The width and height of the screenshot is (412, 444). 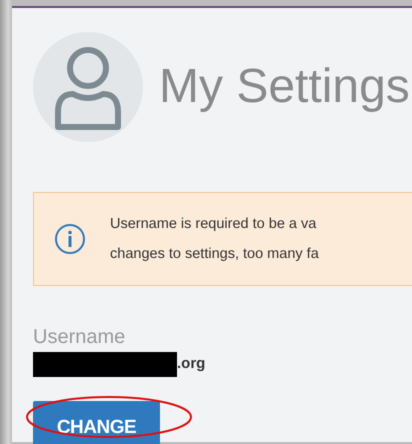 I want to click on field-label: Username, so click(x=79, y=337).